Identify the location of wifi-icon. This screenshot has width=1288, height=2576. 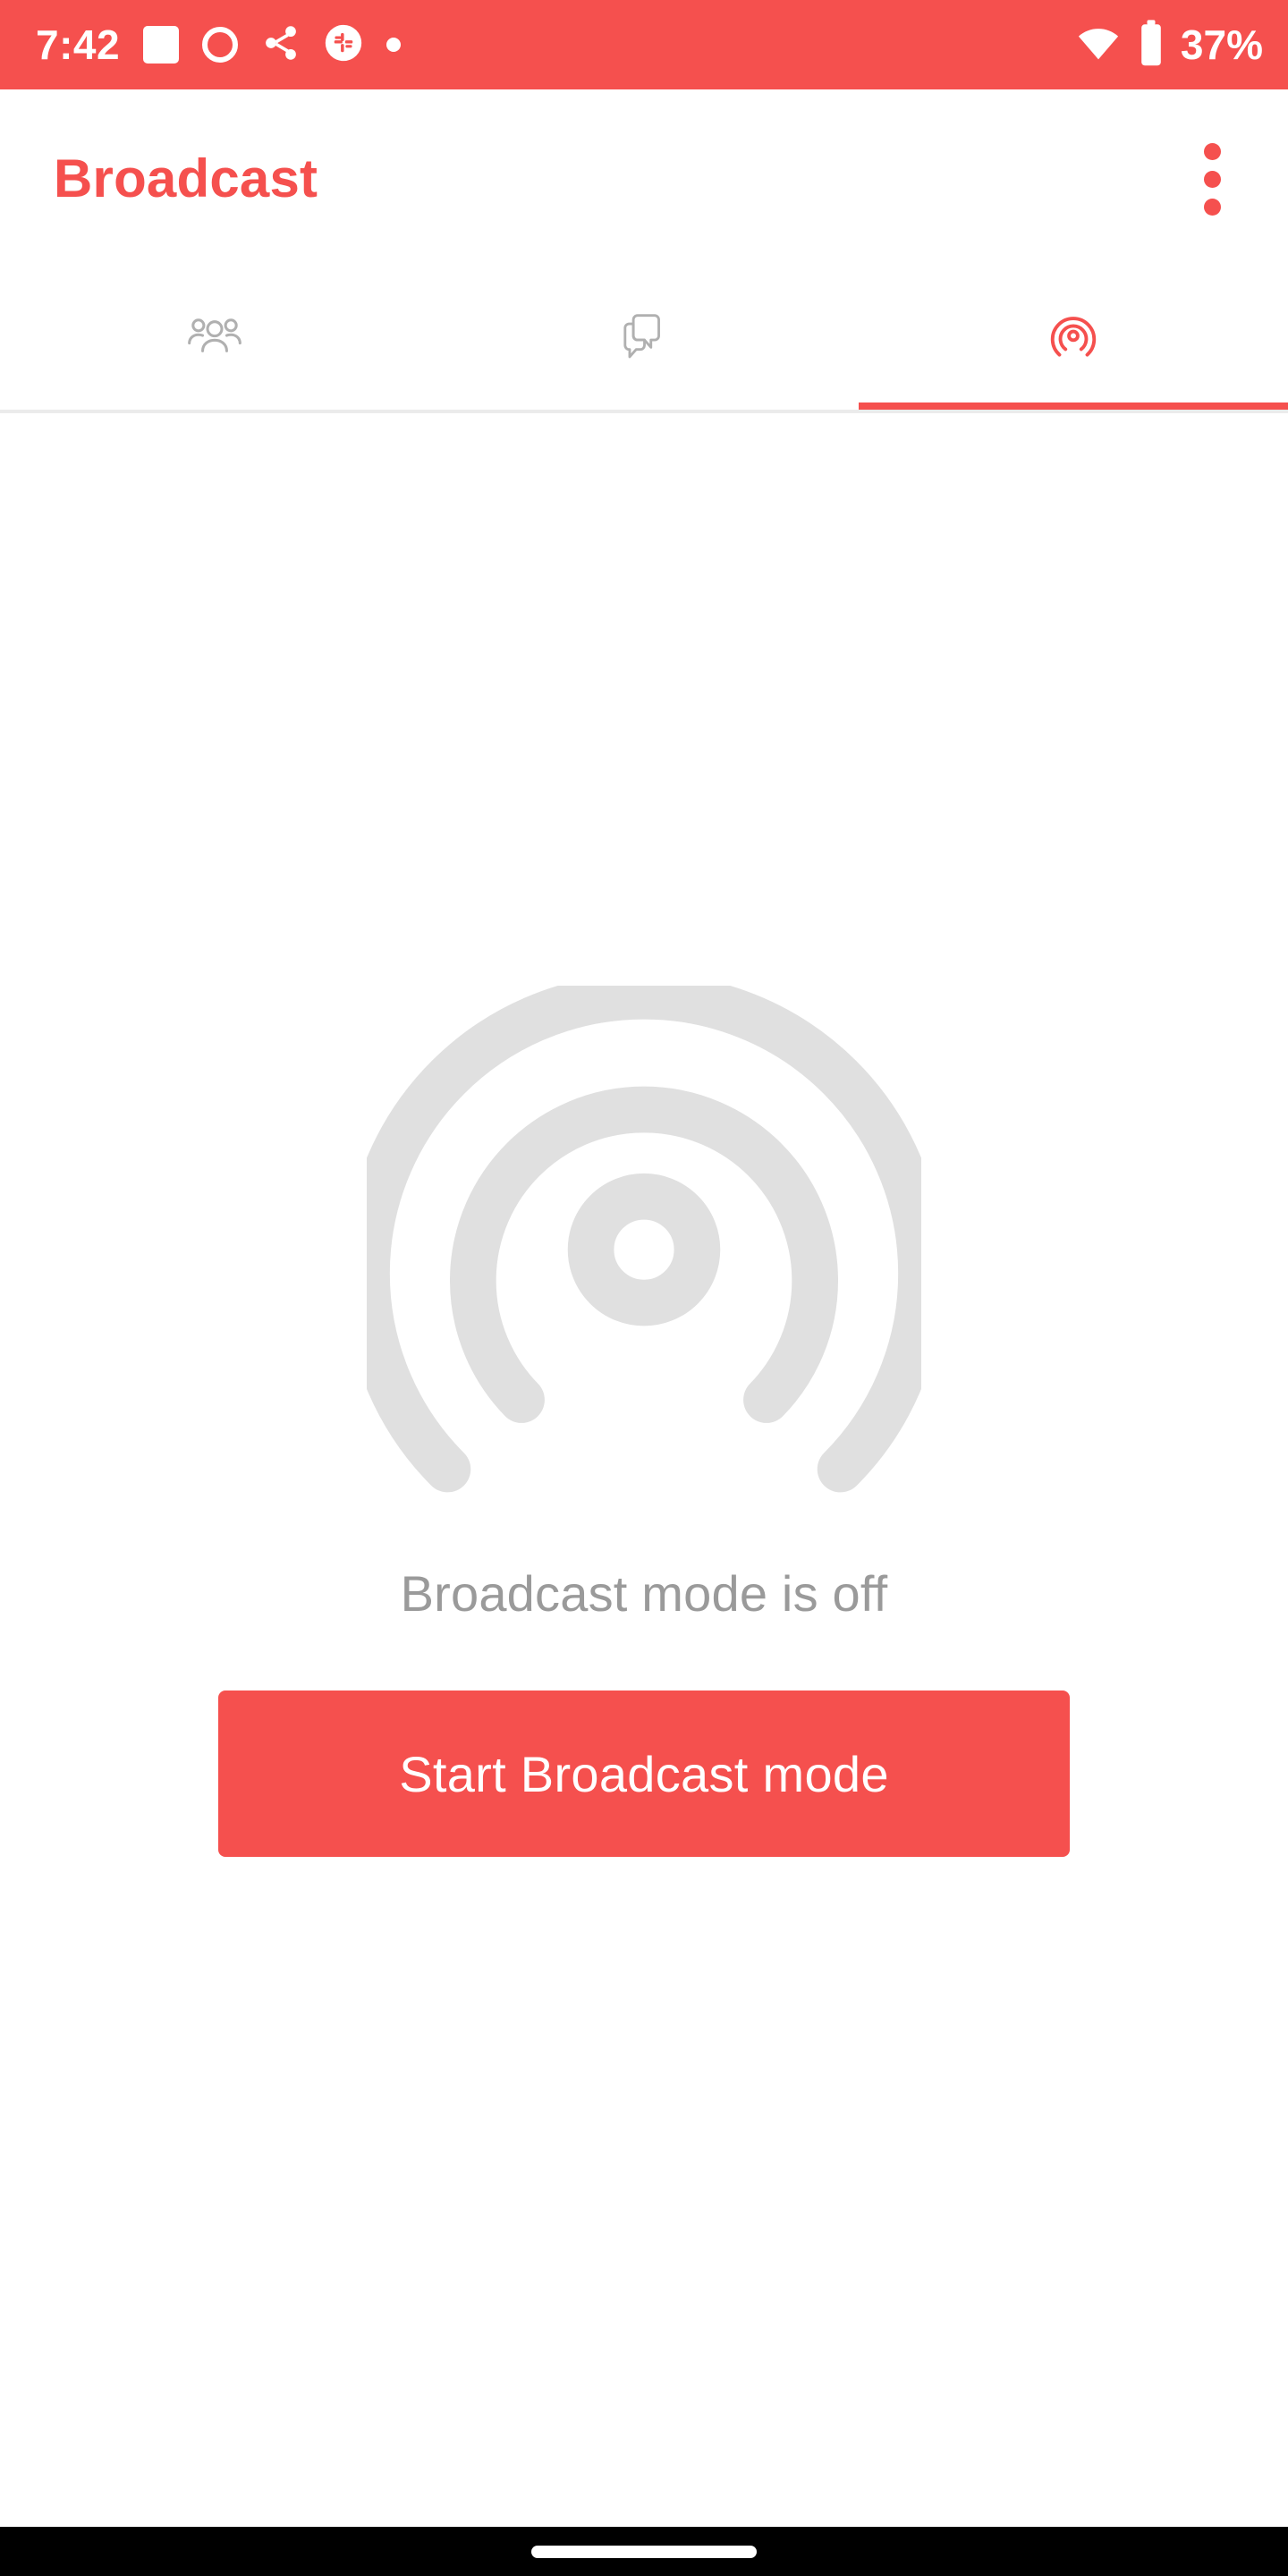
(1098, 45).